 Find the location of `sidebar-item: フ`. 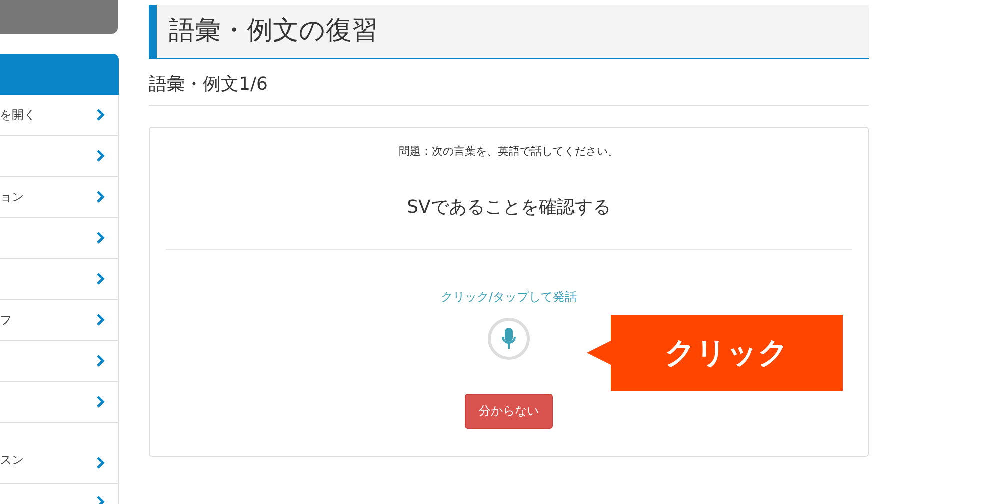

sidebar-item: フ is located at coordinates (59, 320).